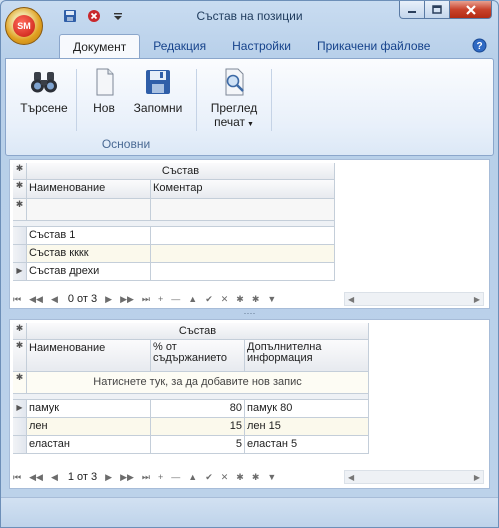 The width and height of the screenshot is (499, 528). Describe the element at coordinates (158, 91) in the screenshot. I see `save-ribbon-button: Запомни` at that location.